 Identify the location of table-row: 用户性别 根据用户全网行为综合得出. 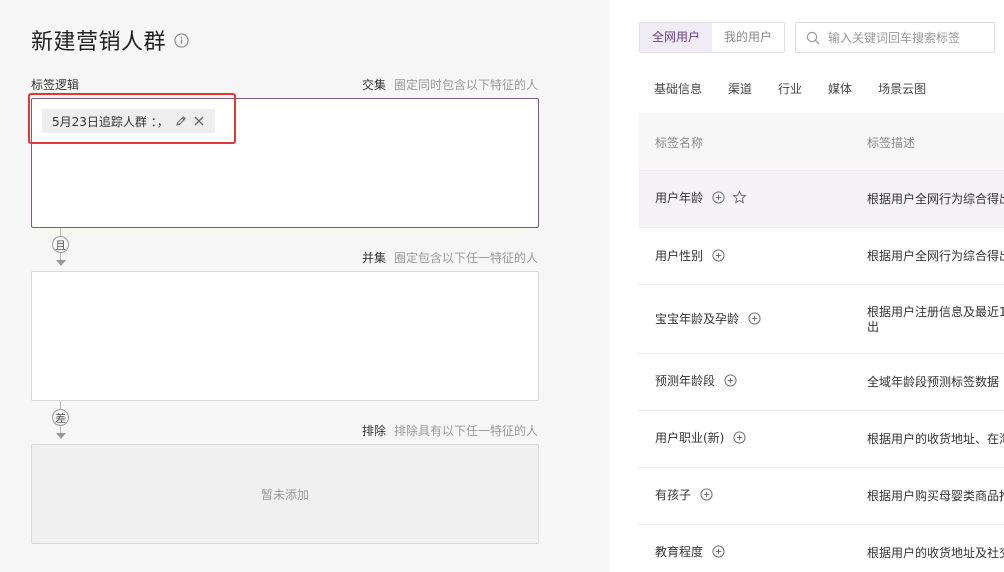
(821, 256).